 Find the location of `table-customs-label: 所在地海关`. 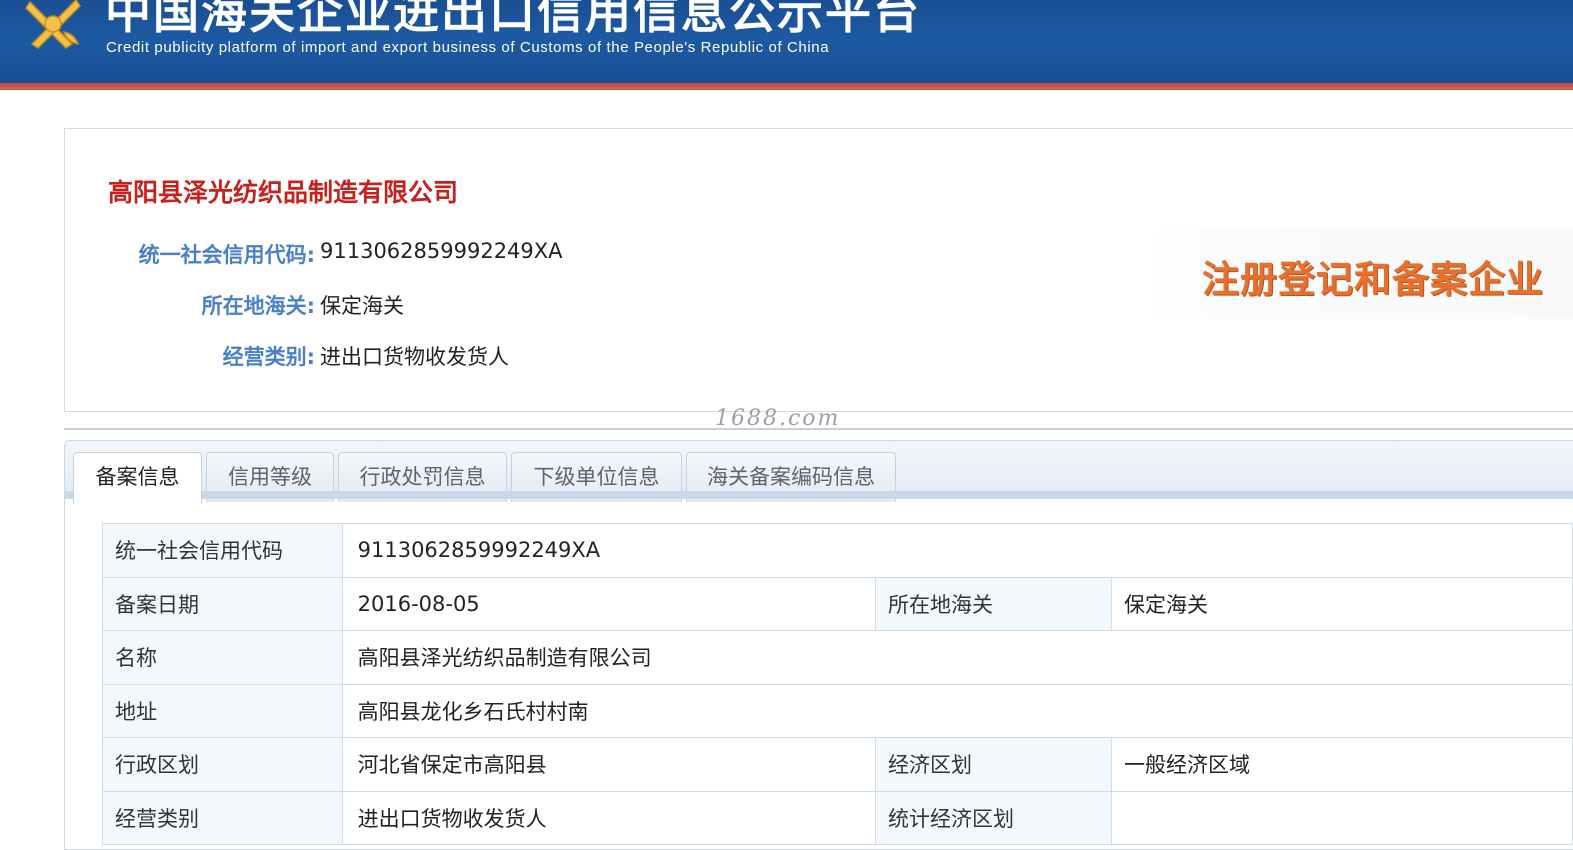

table-customs-label: 所在地海关 is located at coordinates (993, 603).